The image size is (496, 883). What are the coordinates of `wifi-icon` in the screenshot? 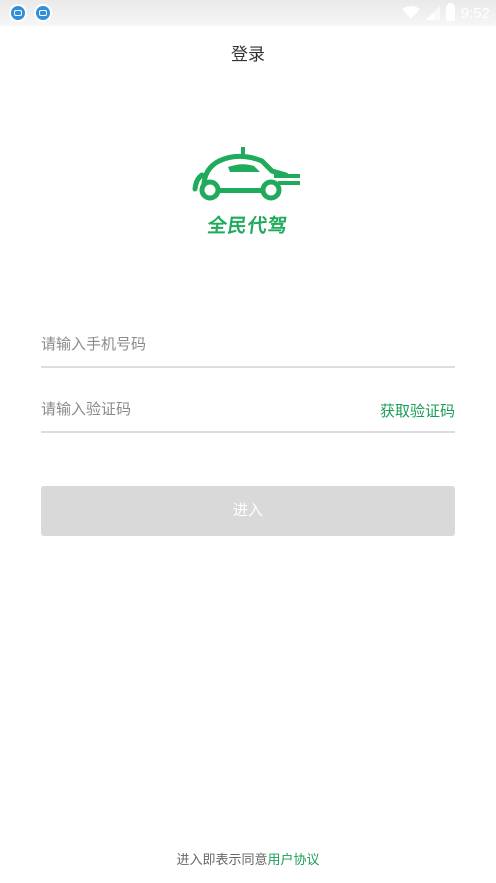 It's located at (410, 12).